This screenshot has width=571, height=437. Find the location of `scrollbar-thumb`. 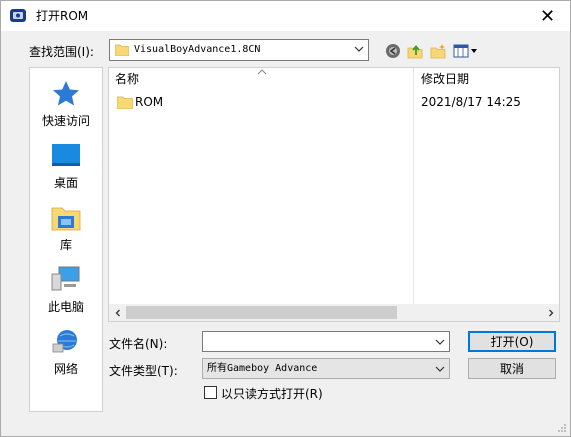

scrollbar-thumb is located at coordinates (261, 312).